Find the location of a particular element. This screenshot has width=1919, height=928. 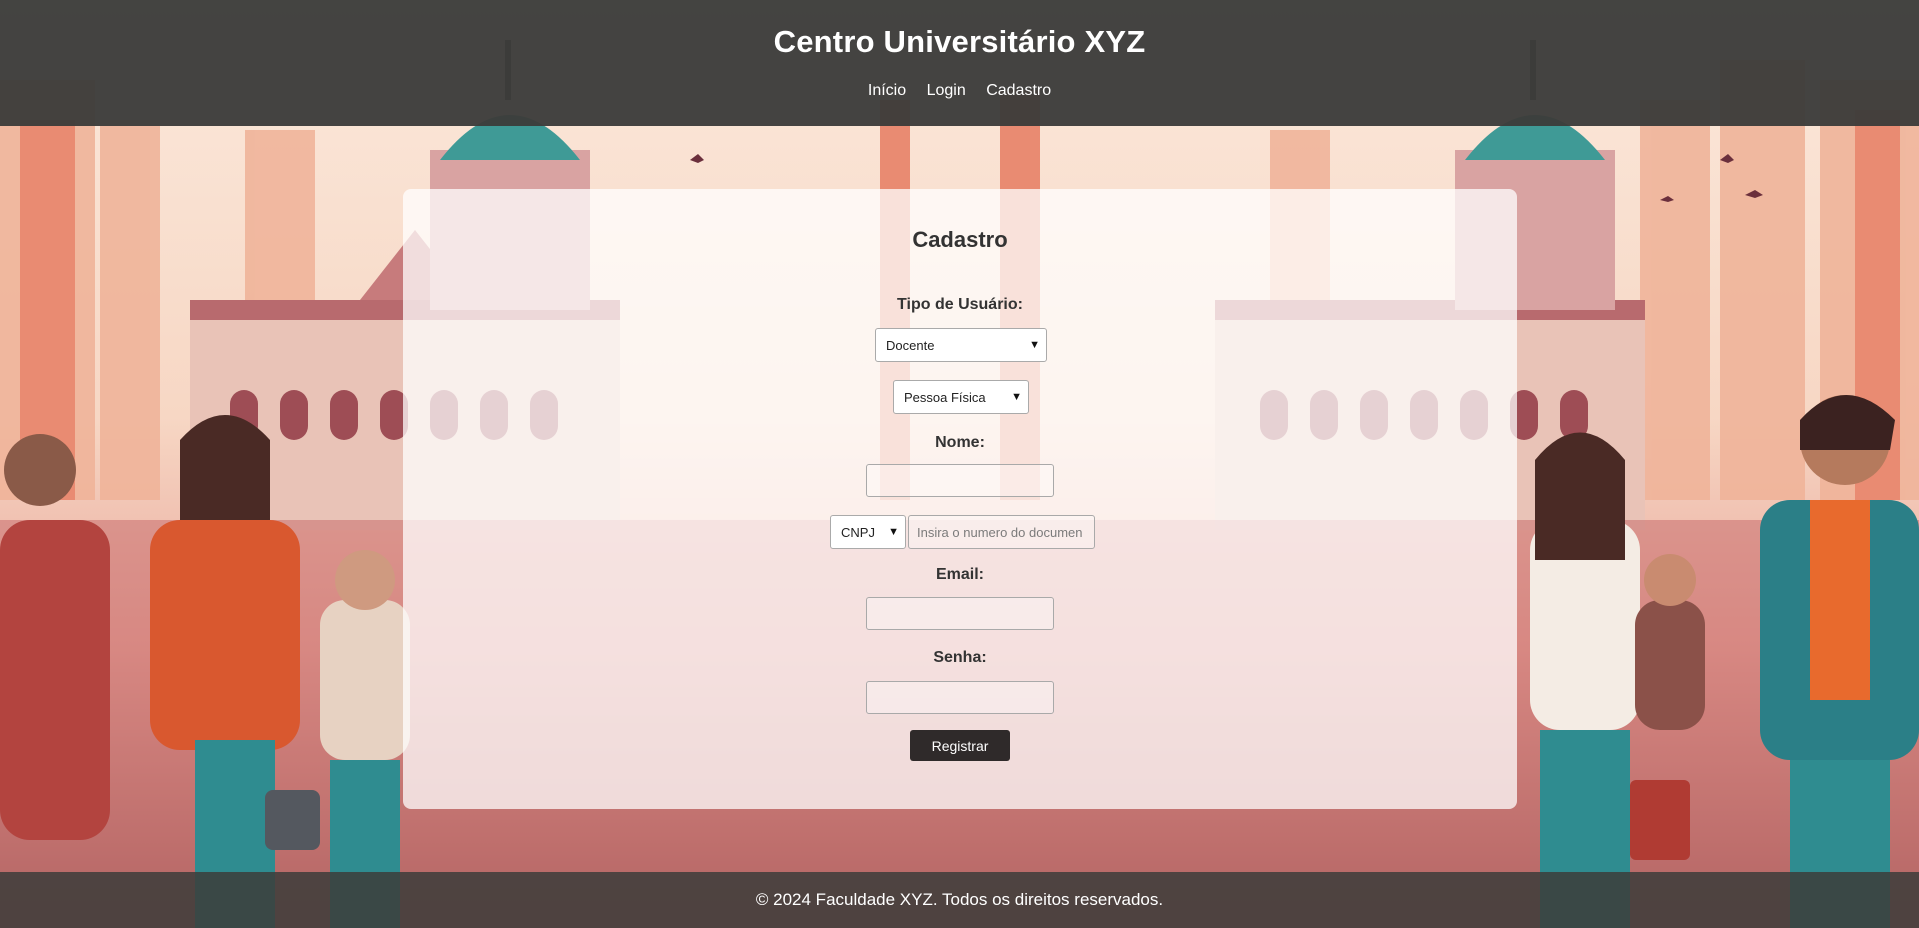

person-type-value: Pessoa Física is located at coordinates (945, 397).